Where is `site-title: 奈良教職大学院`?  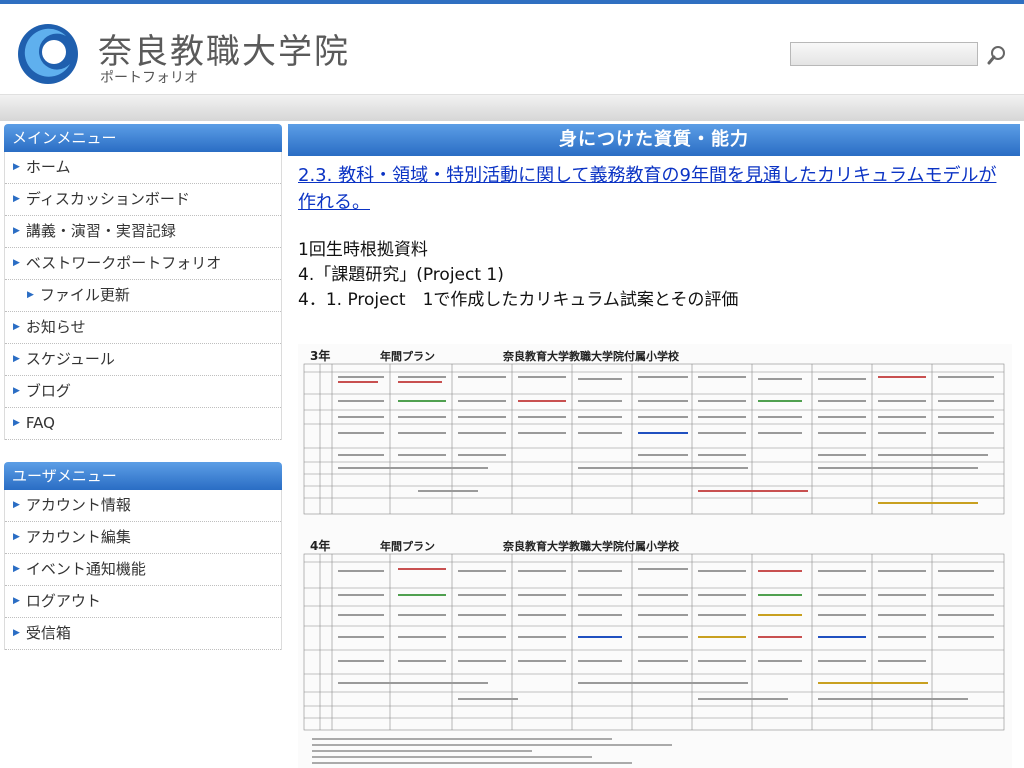
site-title: 奈良教職大学院 is located at coordinates (224, 52).